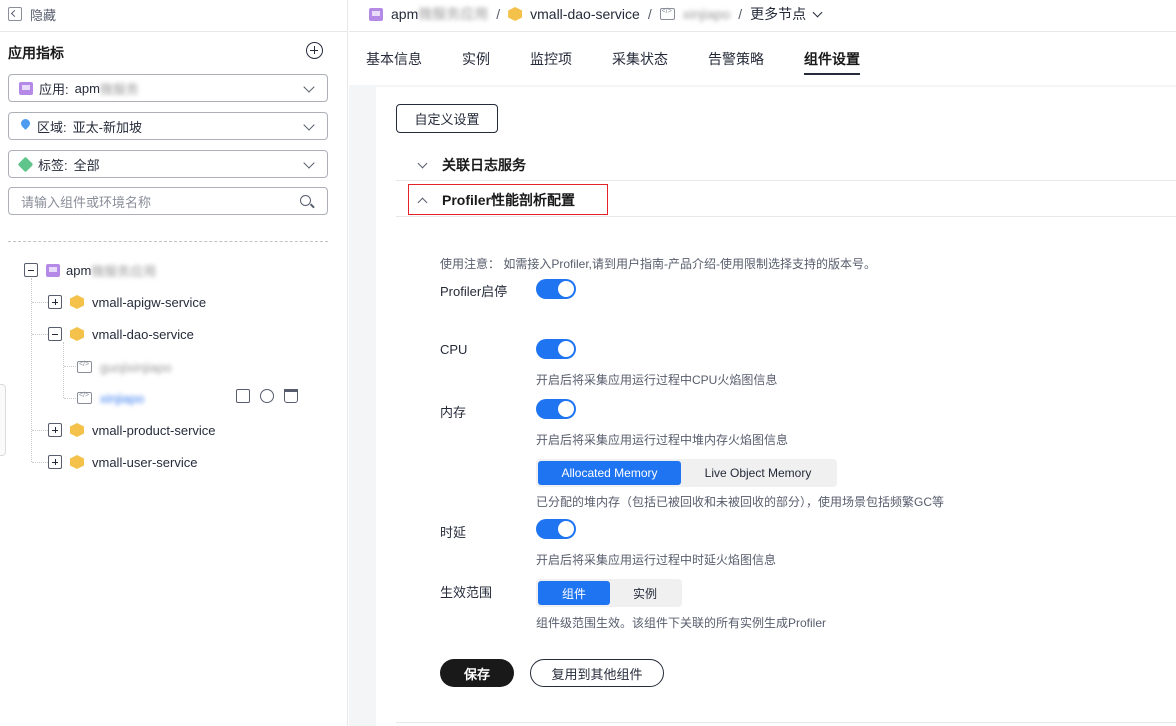  What do you see at coordinates (477, 673) in the screenshot?
I see `save-button: 保存` at bounding box center [477, 673].